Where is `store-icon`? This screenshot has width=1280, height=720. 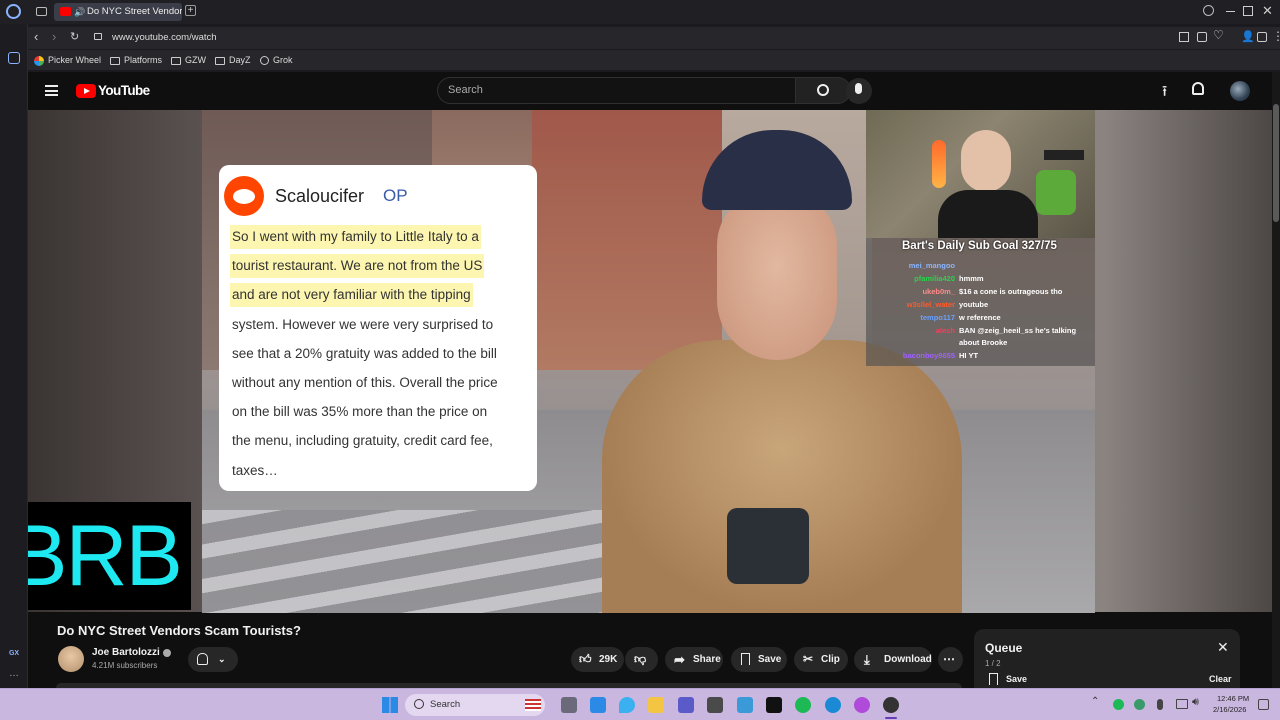 store-icon is located at coordinates (598, 705).